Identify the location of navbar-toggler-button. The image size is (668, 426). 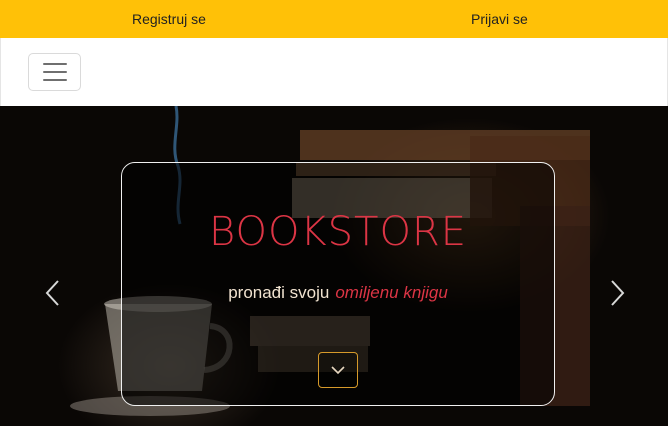
(54, 72).